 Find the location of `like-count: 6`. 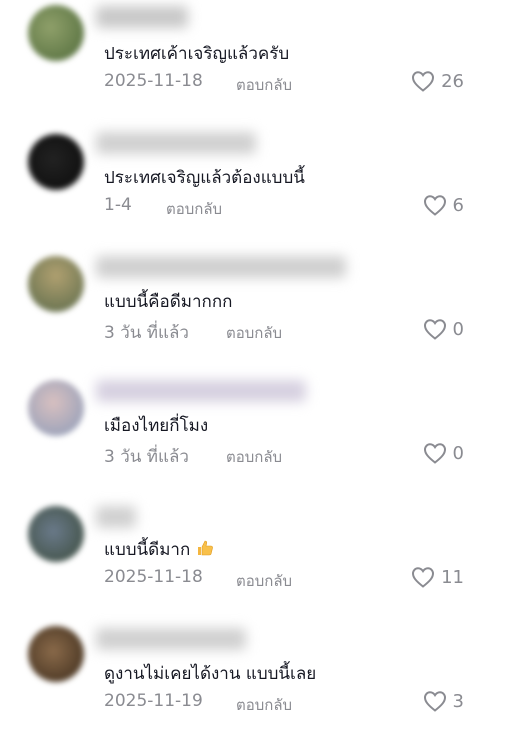

like-count: 6 is located at coordinates (458, 205).